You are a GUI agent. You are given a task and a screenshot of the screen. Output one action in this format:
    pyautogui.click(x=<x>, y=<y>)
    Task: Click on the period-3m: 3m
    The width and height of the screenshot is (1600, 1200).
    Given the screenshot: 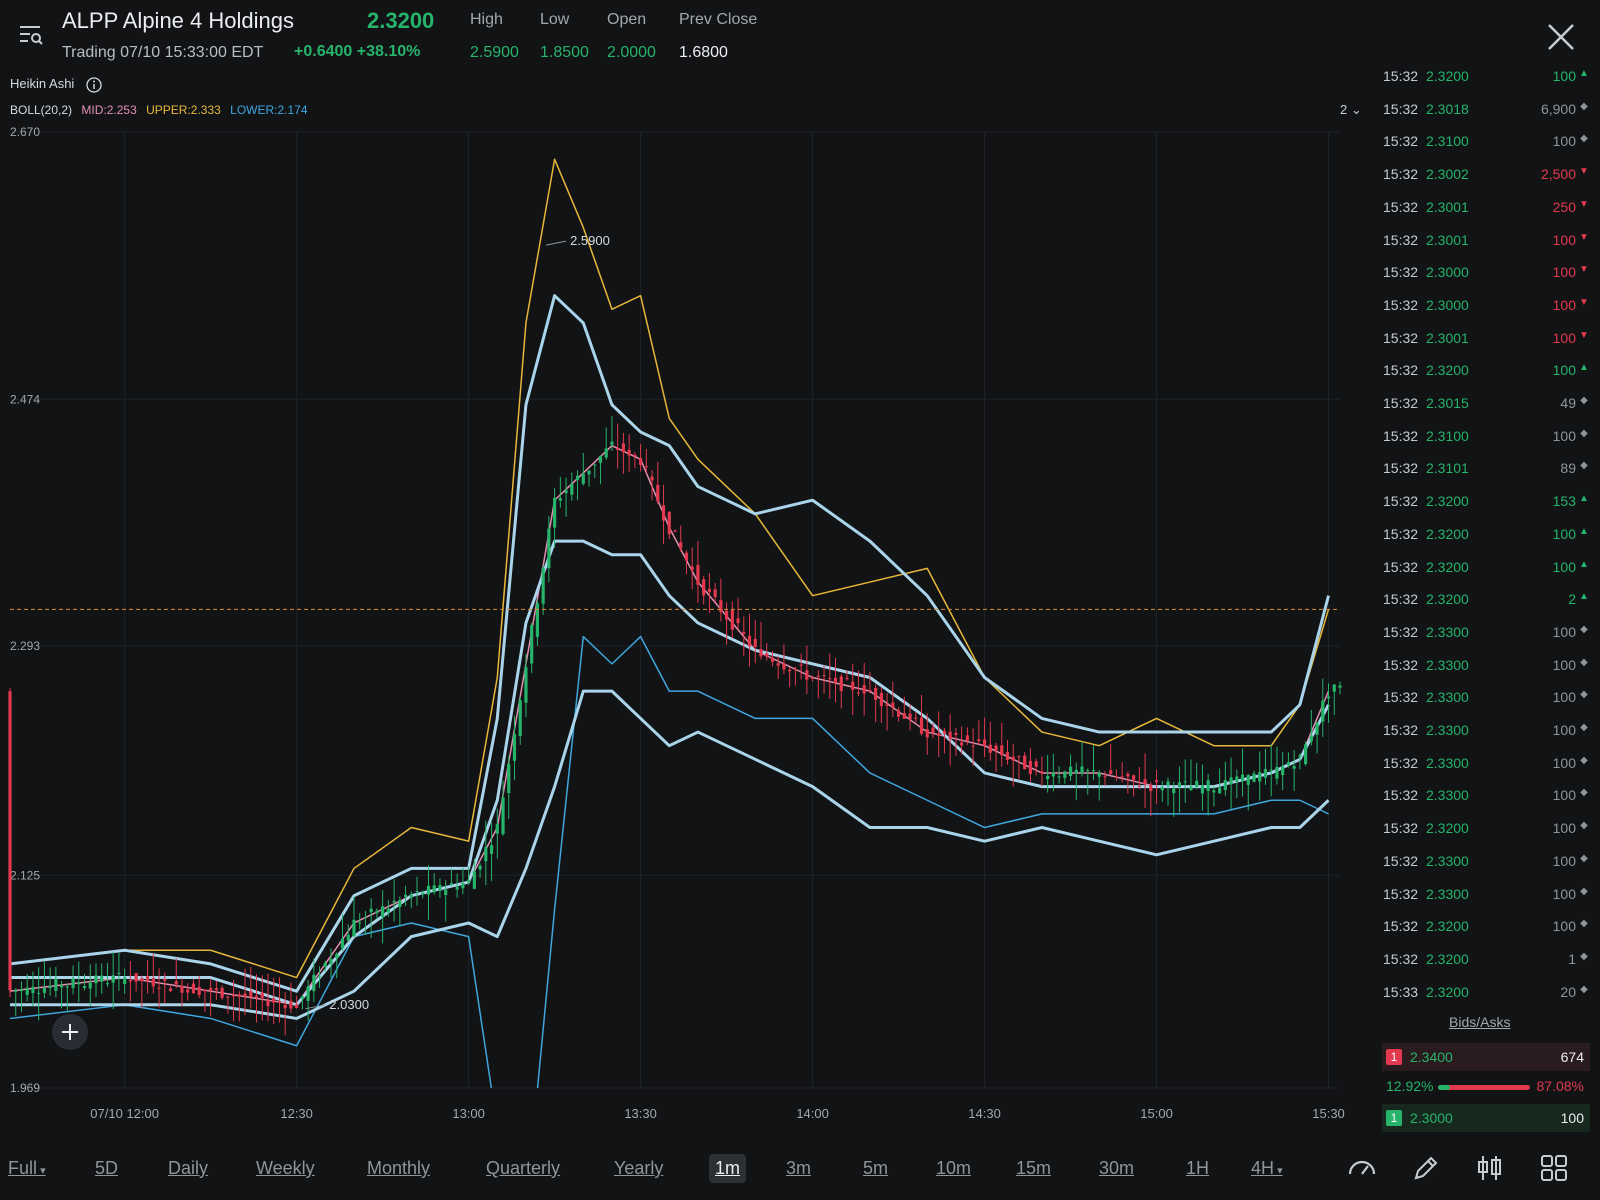 What is the action you would take?
    pyautogui.click(x=798, y=1168)
    